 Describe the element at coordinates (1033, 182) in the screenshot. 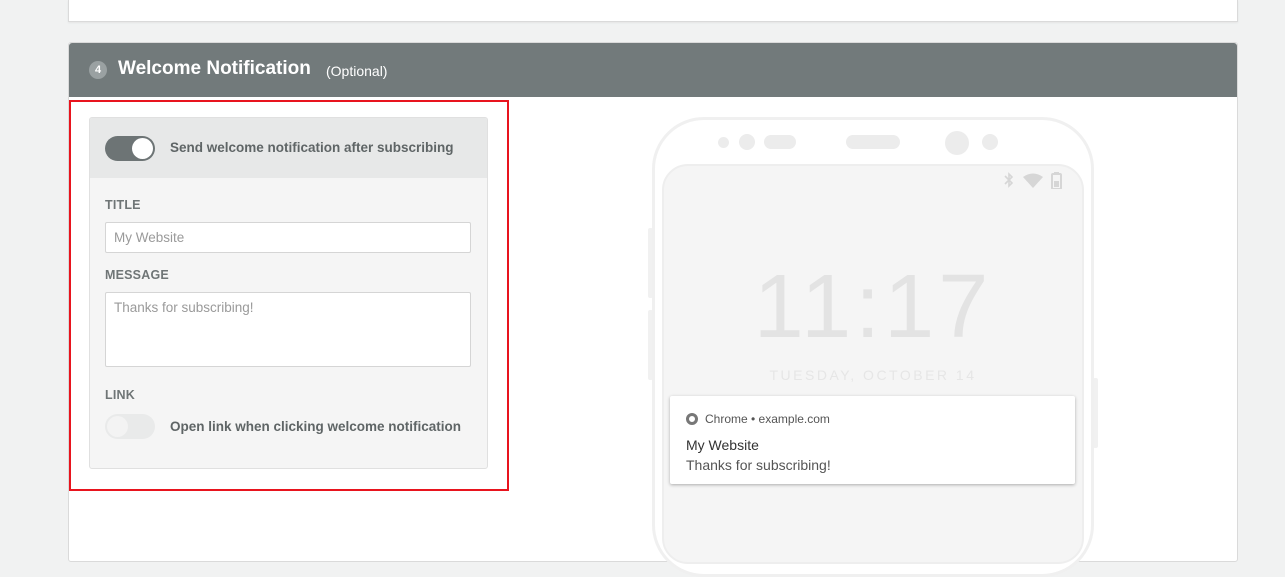

I see `wifi-icon` at that location.